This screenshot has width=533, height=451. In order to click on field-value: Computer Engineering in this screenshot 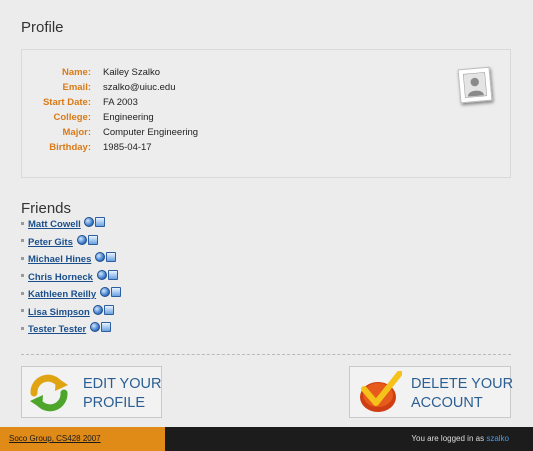, I will do `click(151, 132)`.